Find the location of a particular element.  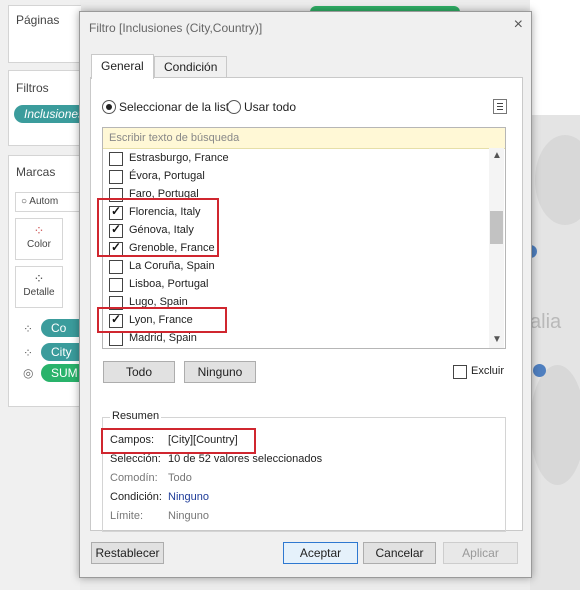

list-item-label: Évora, Portugal is located at coordinates (167, 176).